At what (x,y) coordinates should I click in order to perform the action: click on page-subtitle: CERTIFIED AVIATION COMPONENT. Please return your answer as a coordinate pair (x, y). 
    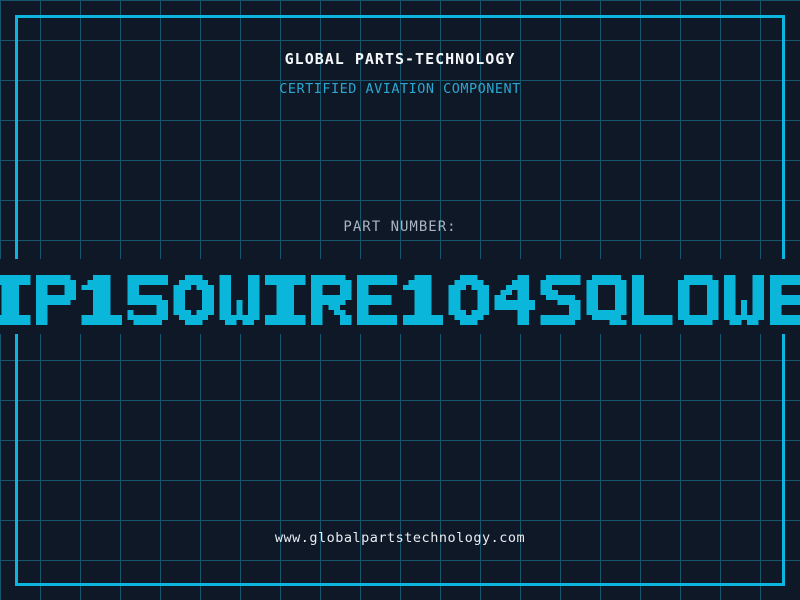
    Looking at the image, I should click on (400, 89).